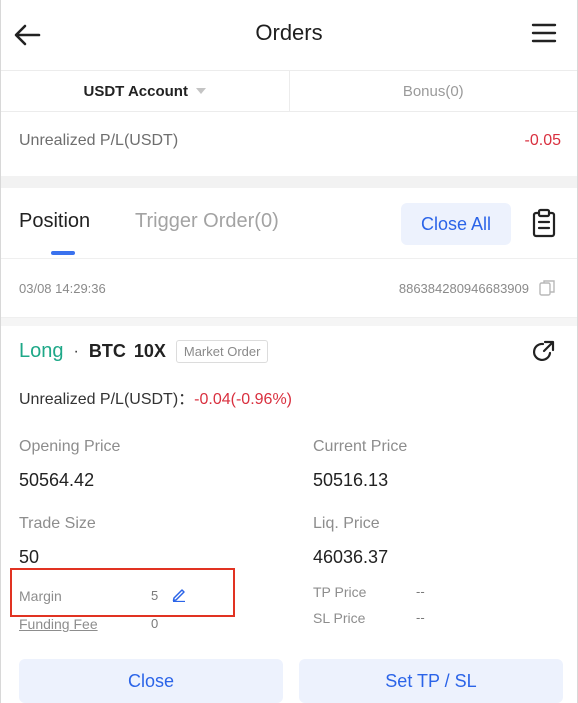 The height and width of the screenshot is (703, 578). I want to click on order-type-badge: Market Order, so click(222, 351).